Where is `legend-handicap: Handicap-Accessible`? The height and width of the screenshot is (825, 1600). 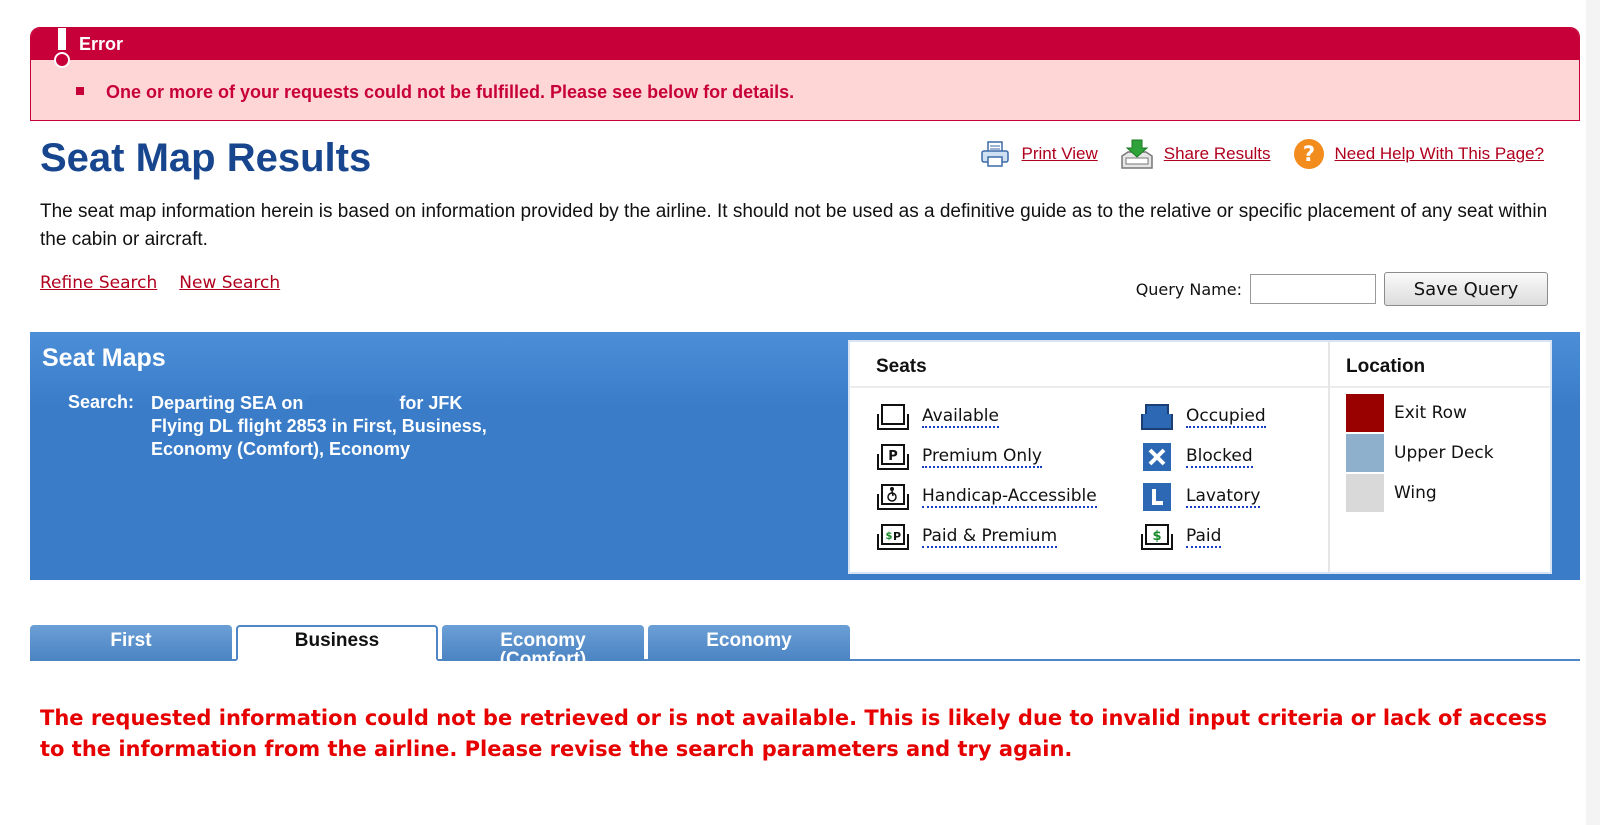
legend-handicap: Handicap-Accessible is located at coordinates (986, 497).